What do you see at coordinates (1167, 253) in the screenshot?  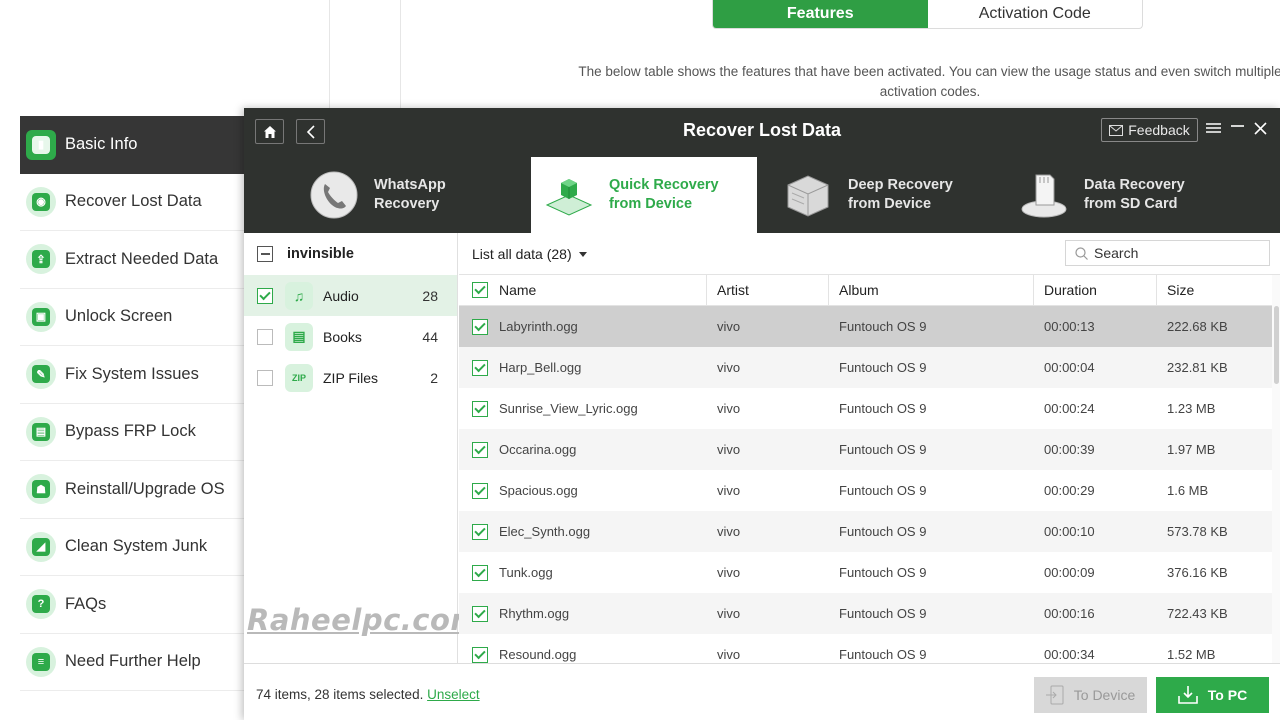 I see `search-input: Search` at bounding box center [1167, 253].